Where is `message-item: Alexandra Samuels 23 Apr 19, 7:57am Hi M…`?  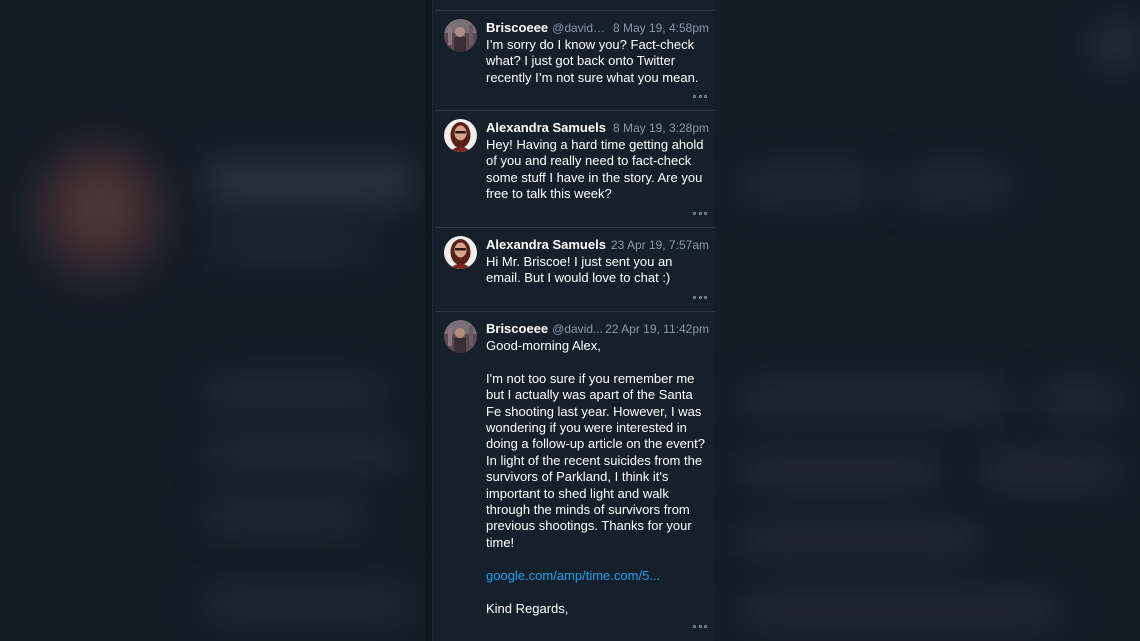 message-item: Alexandra Samuels 23 Apr 19, 7:57am Hi M… is located at coordinates (575, 269).